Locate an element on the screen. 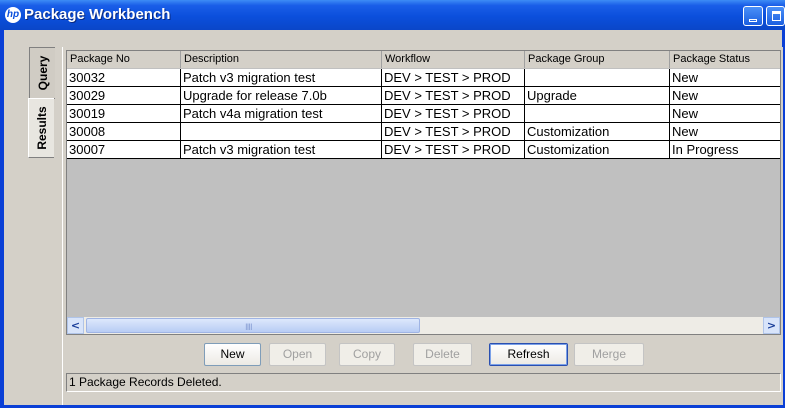 The height and width of the screenshot is (408, 785). tab-query: Query is located at coordinates (42, 73).